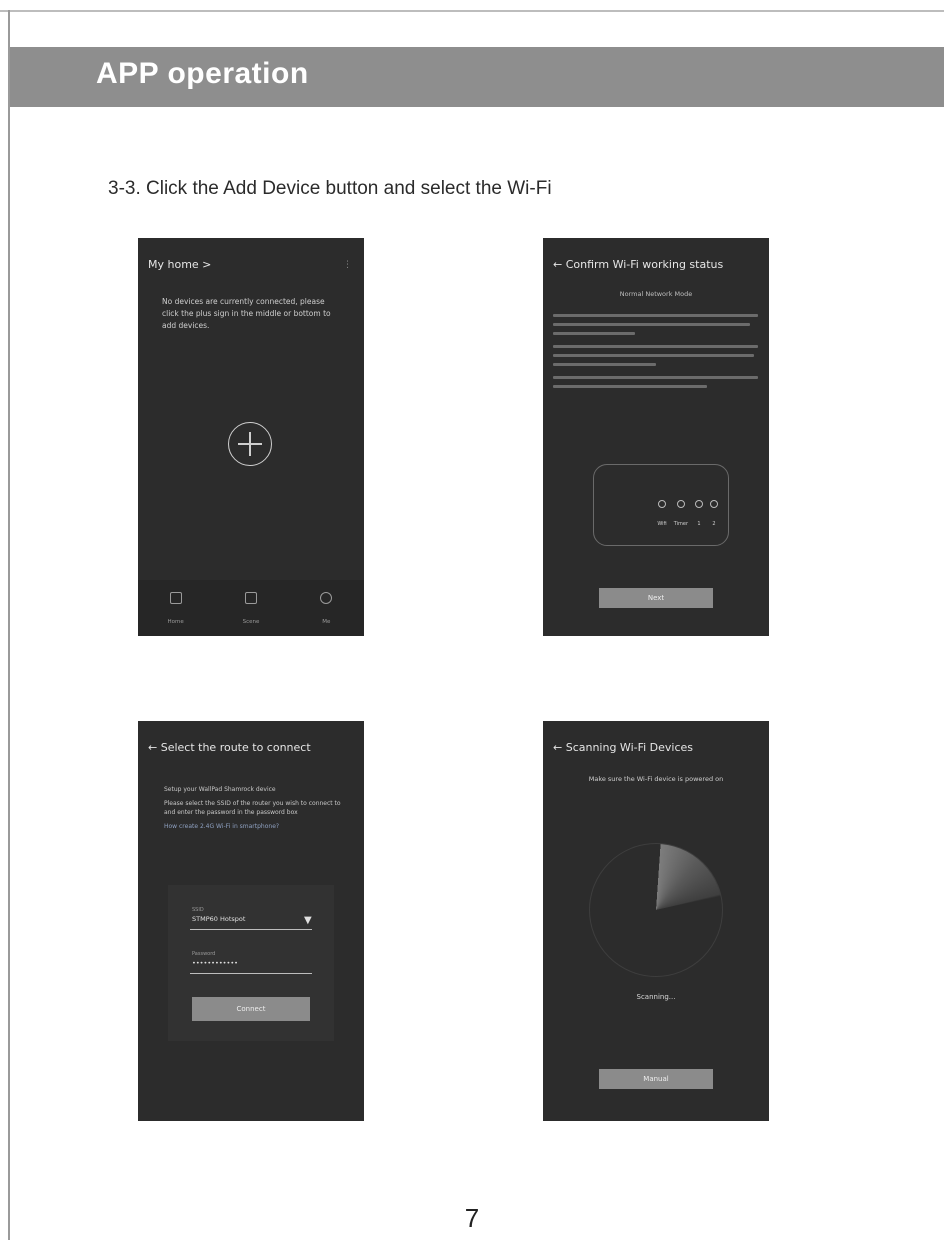 The image size is (944, 1251). Describe the element at coordinates (638, 264) in the screenshot. I see `confirm-header: ← Confirm Wi-Fi working status` at that location.